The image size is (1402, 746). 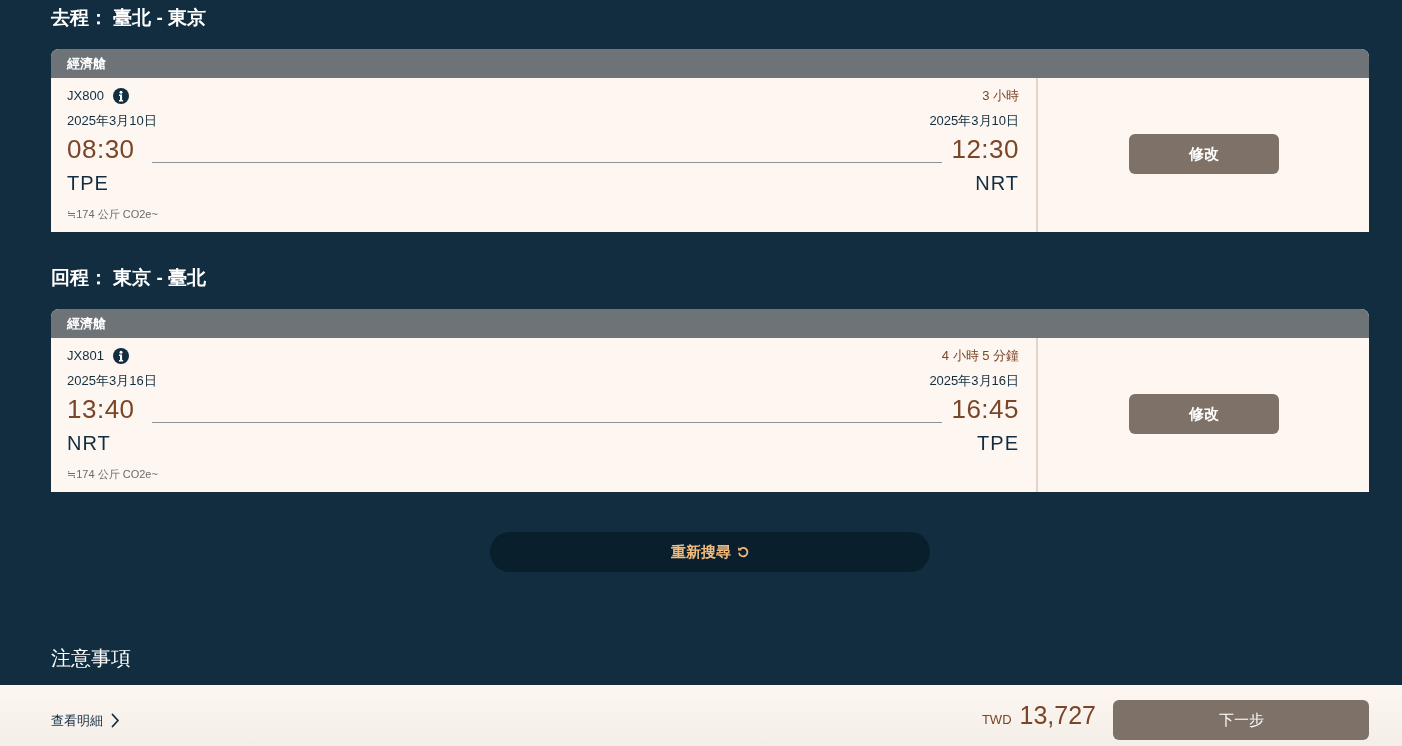 I want to click on departure-time: 13:40, so click(x=101, y=409).